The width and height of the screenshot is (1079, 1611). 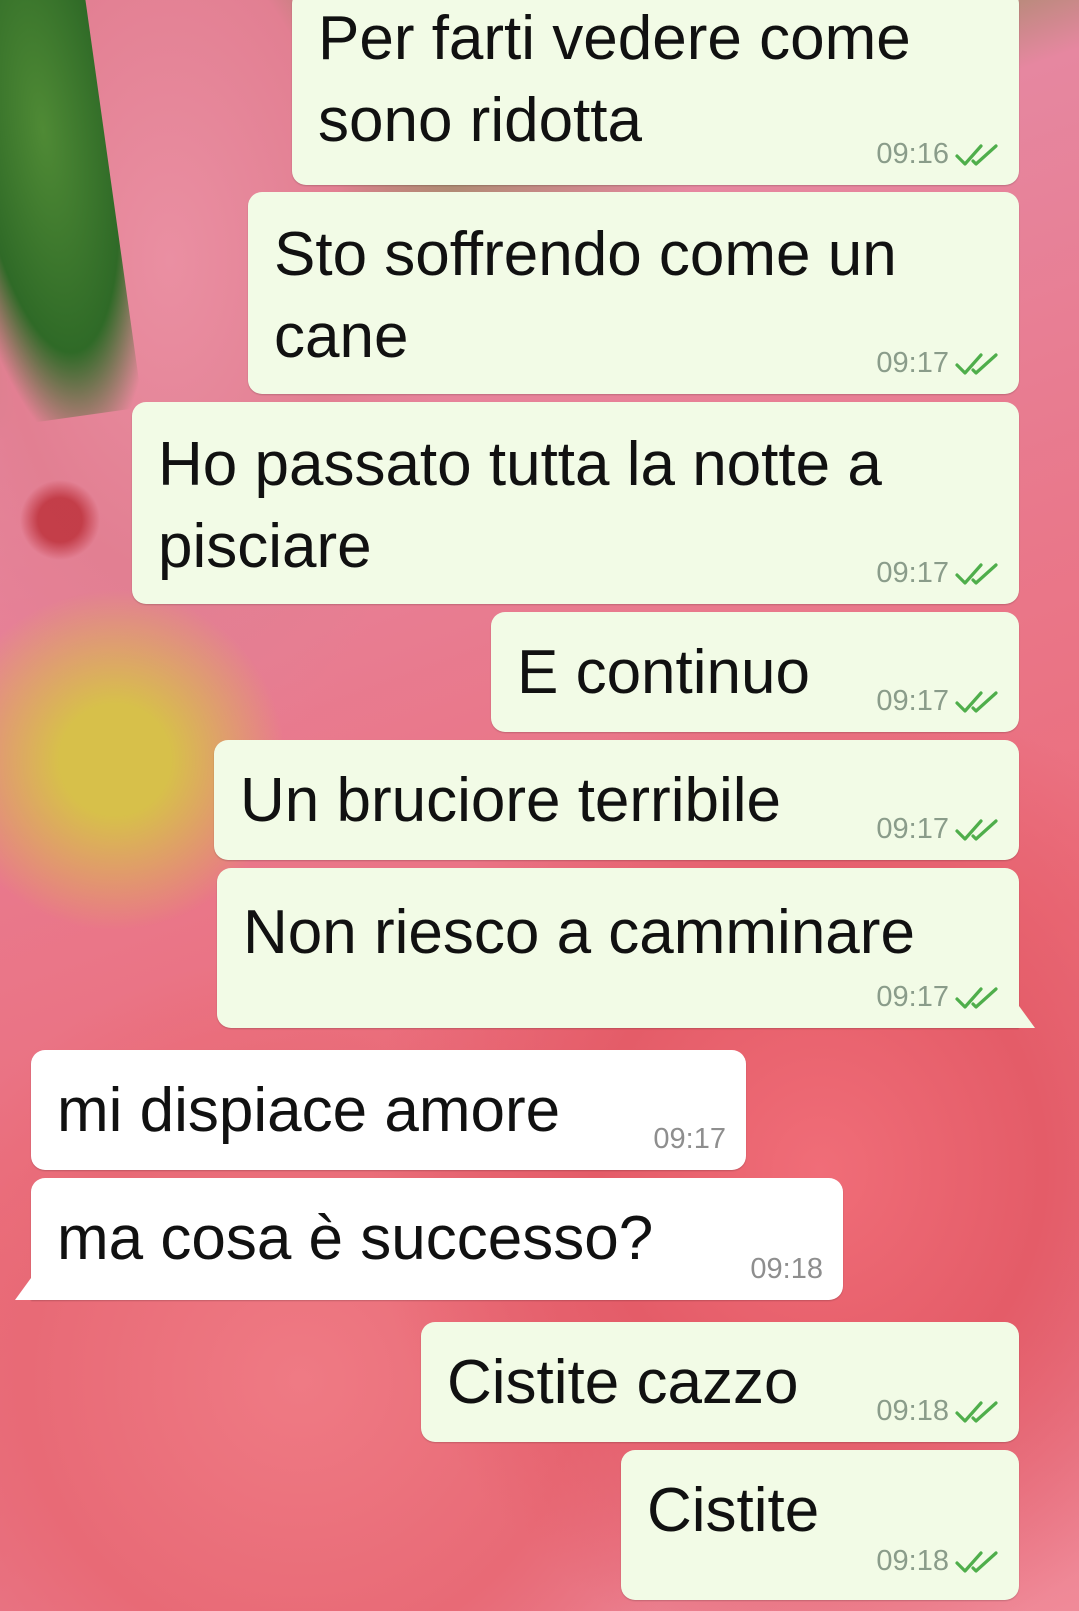 I want to click on message-bubble-outgoing: Per farti vedere come sono ridotta 09:16, so click(x=655, y=92).